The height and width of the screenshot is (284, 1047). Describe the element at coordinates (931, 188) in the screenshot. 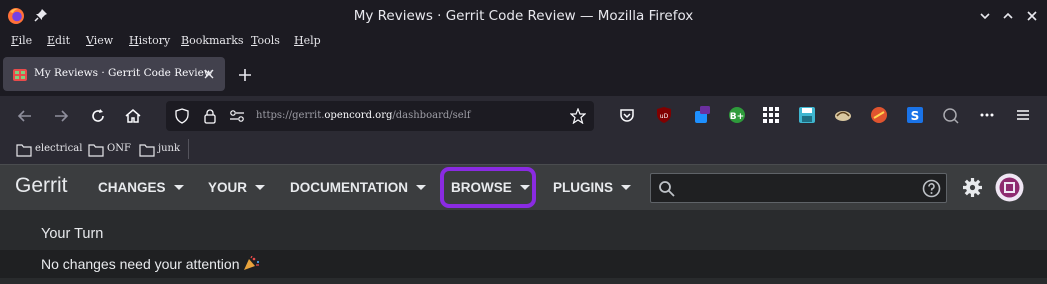

I see `help-icon` at that location.